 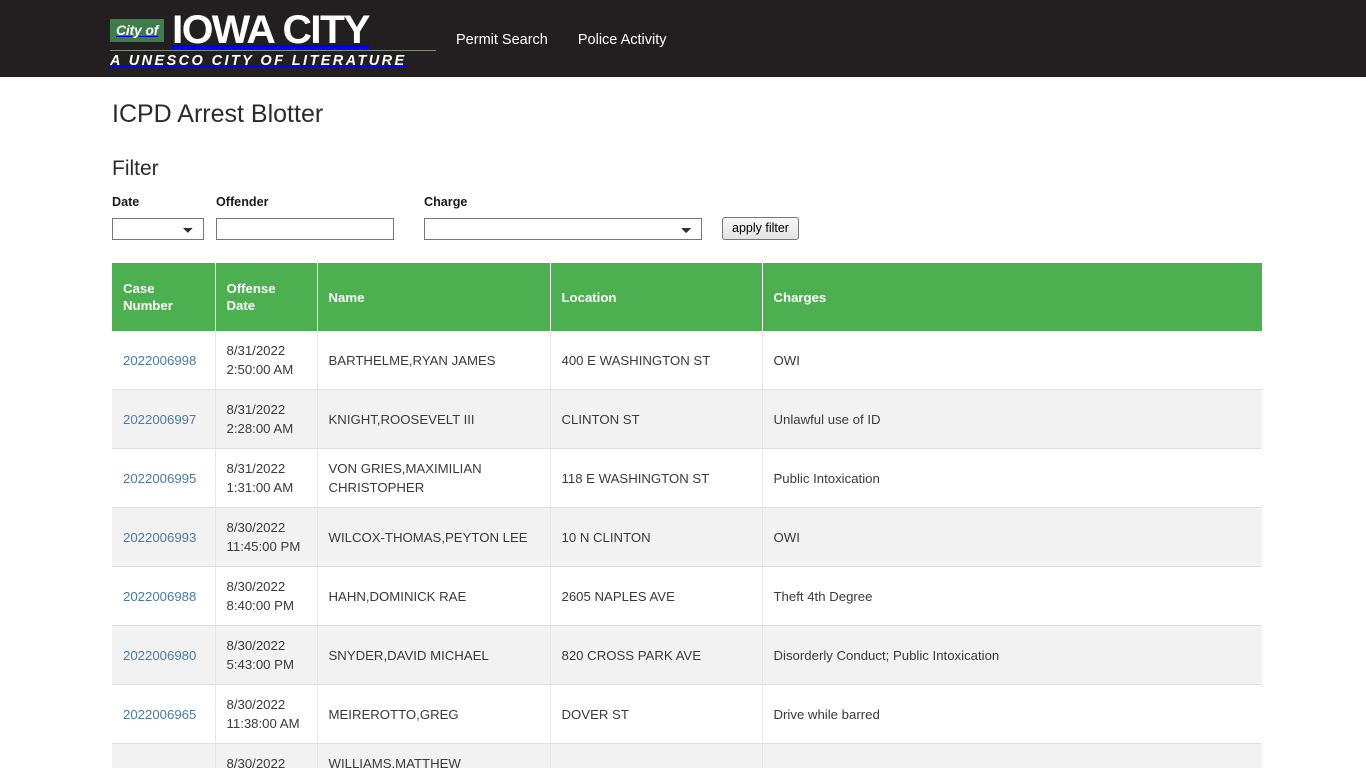 I want to click on cell-name: KNIGHT,ROOSEVELT III, so click(x=434, y=419).